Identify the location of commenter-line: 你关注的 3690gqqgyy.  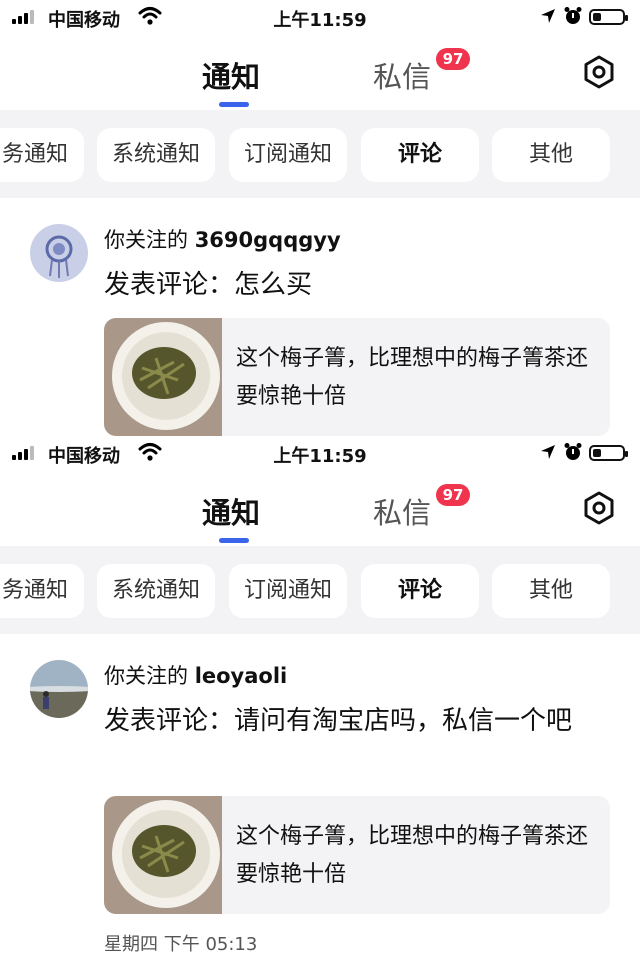
(222, 239).